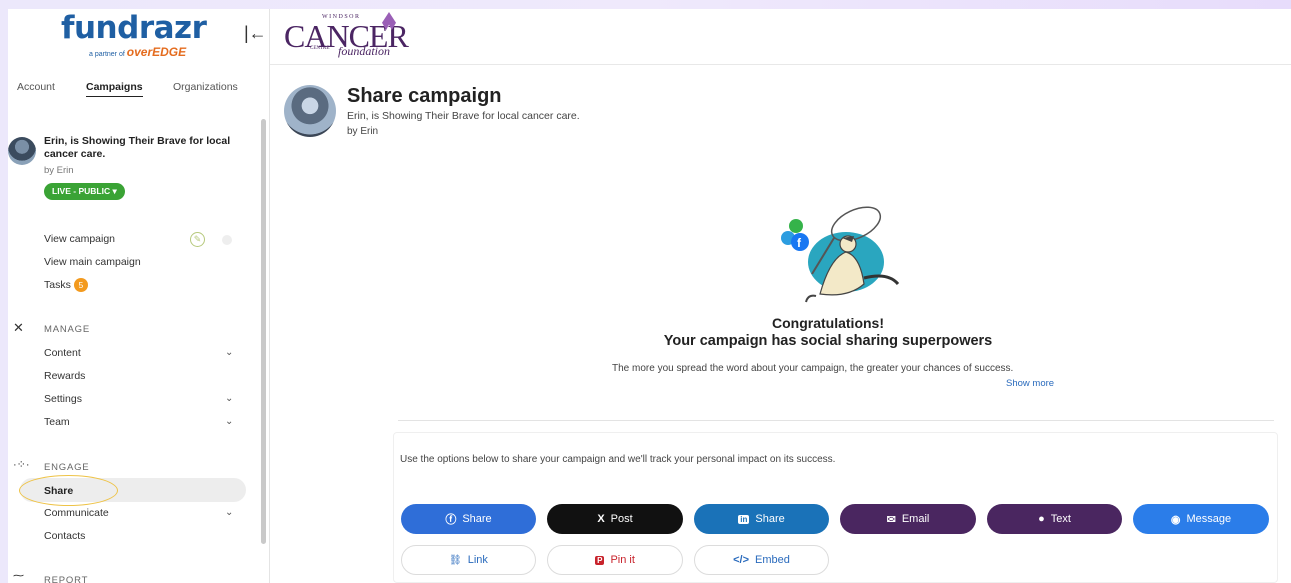  What do you see at coordinates (79, 239) in the screenshot?
I see `view-campaign-link: View campaign` at bounding box center [79, 239].